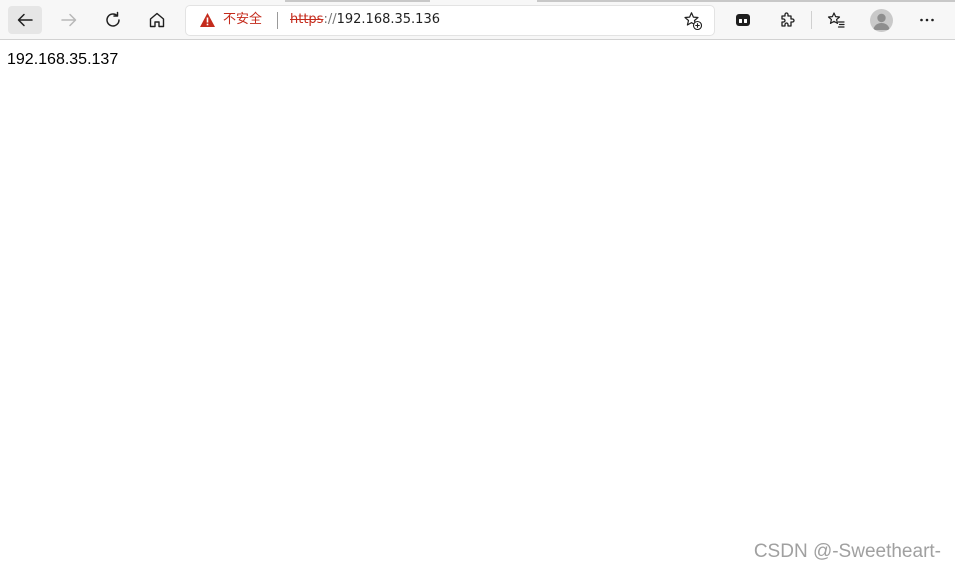  Describe the element at coordinates (242, 20) in the screenshot. I see `security-status-label: 不安全` at that location.